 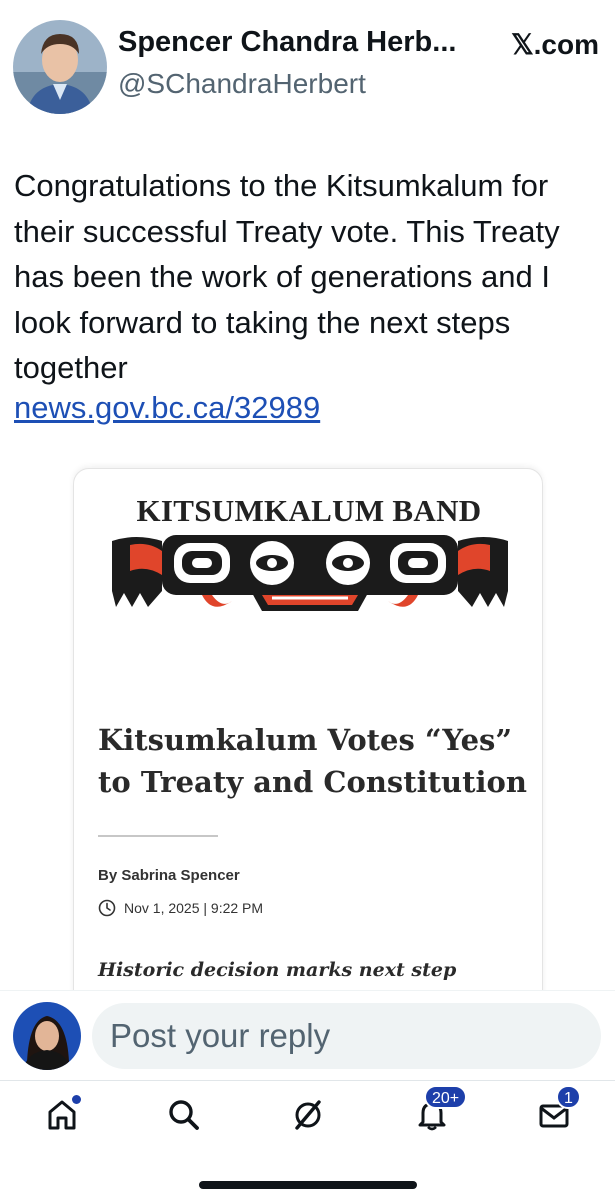 I want to click on x-logo-icon: 𝕏.com, so click(x=555, y=44).